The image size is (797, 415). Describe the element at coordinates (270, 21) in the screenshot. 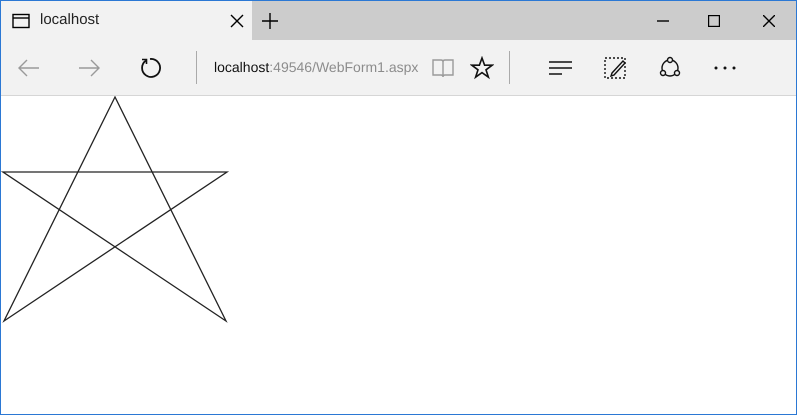

I see `new-tab-icon` at that location.